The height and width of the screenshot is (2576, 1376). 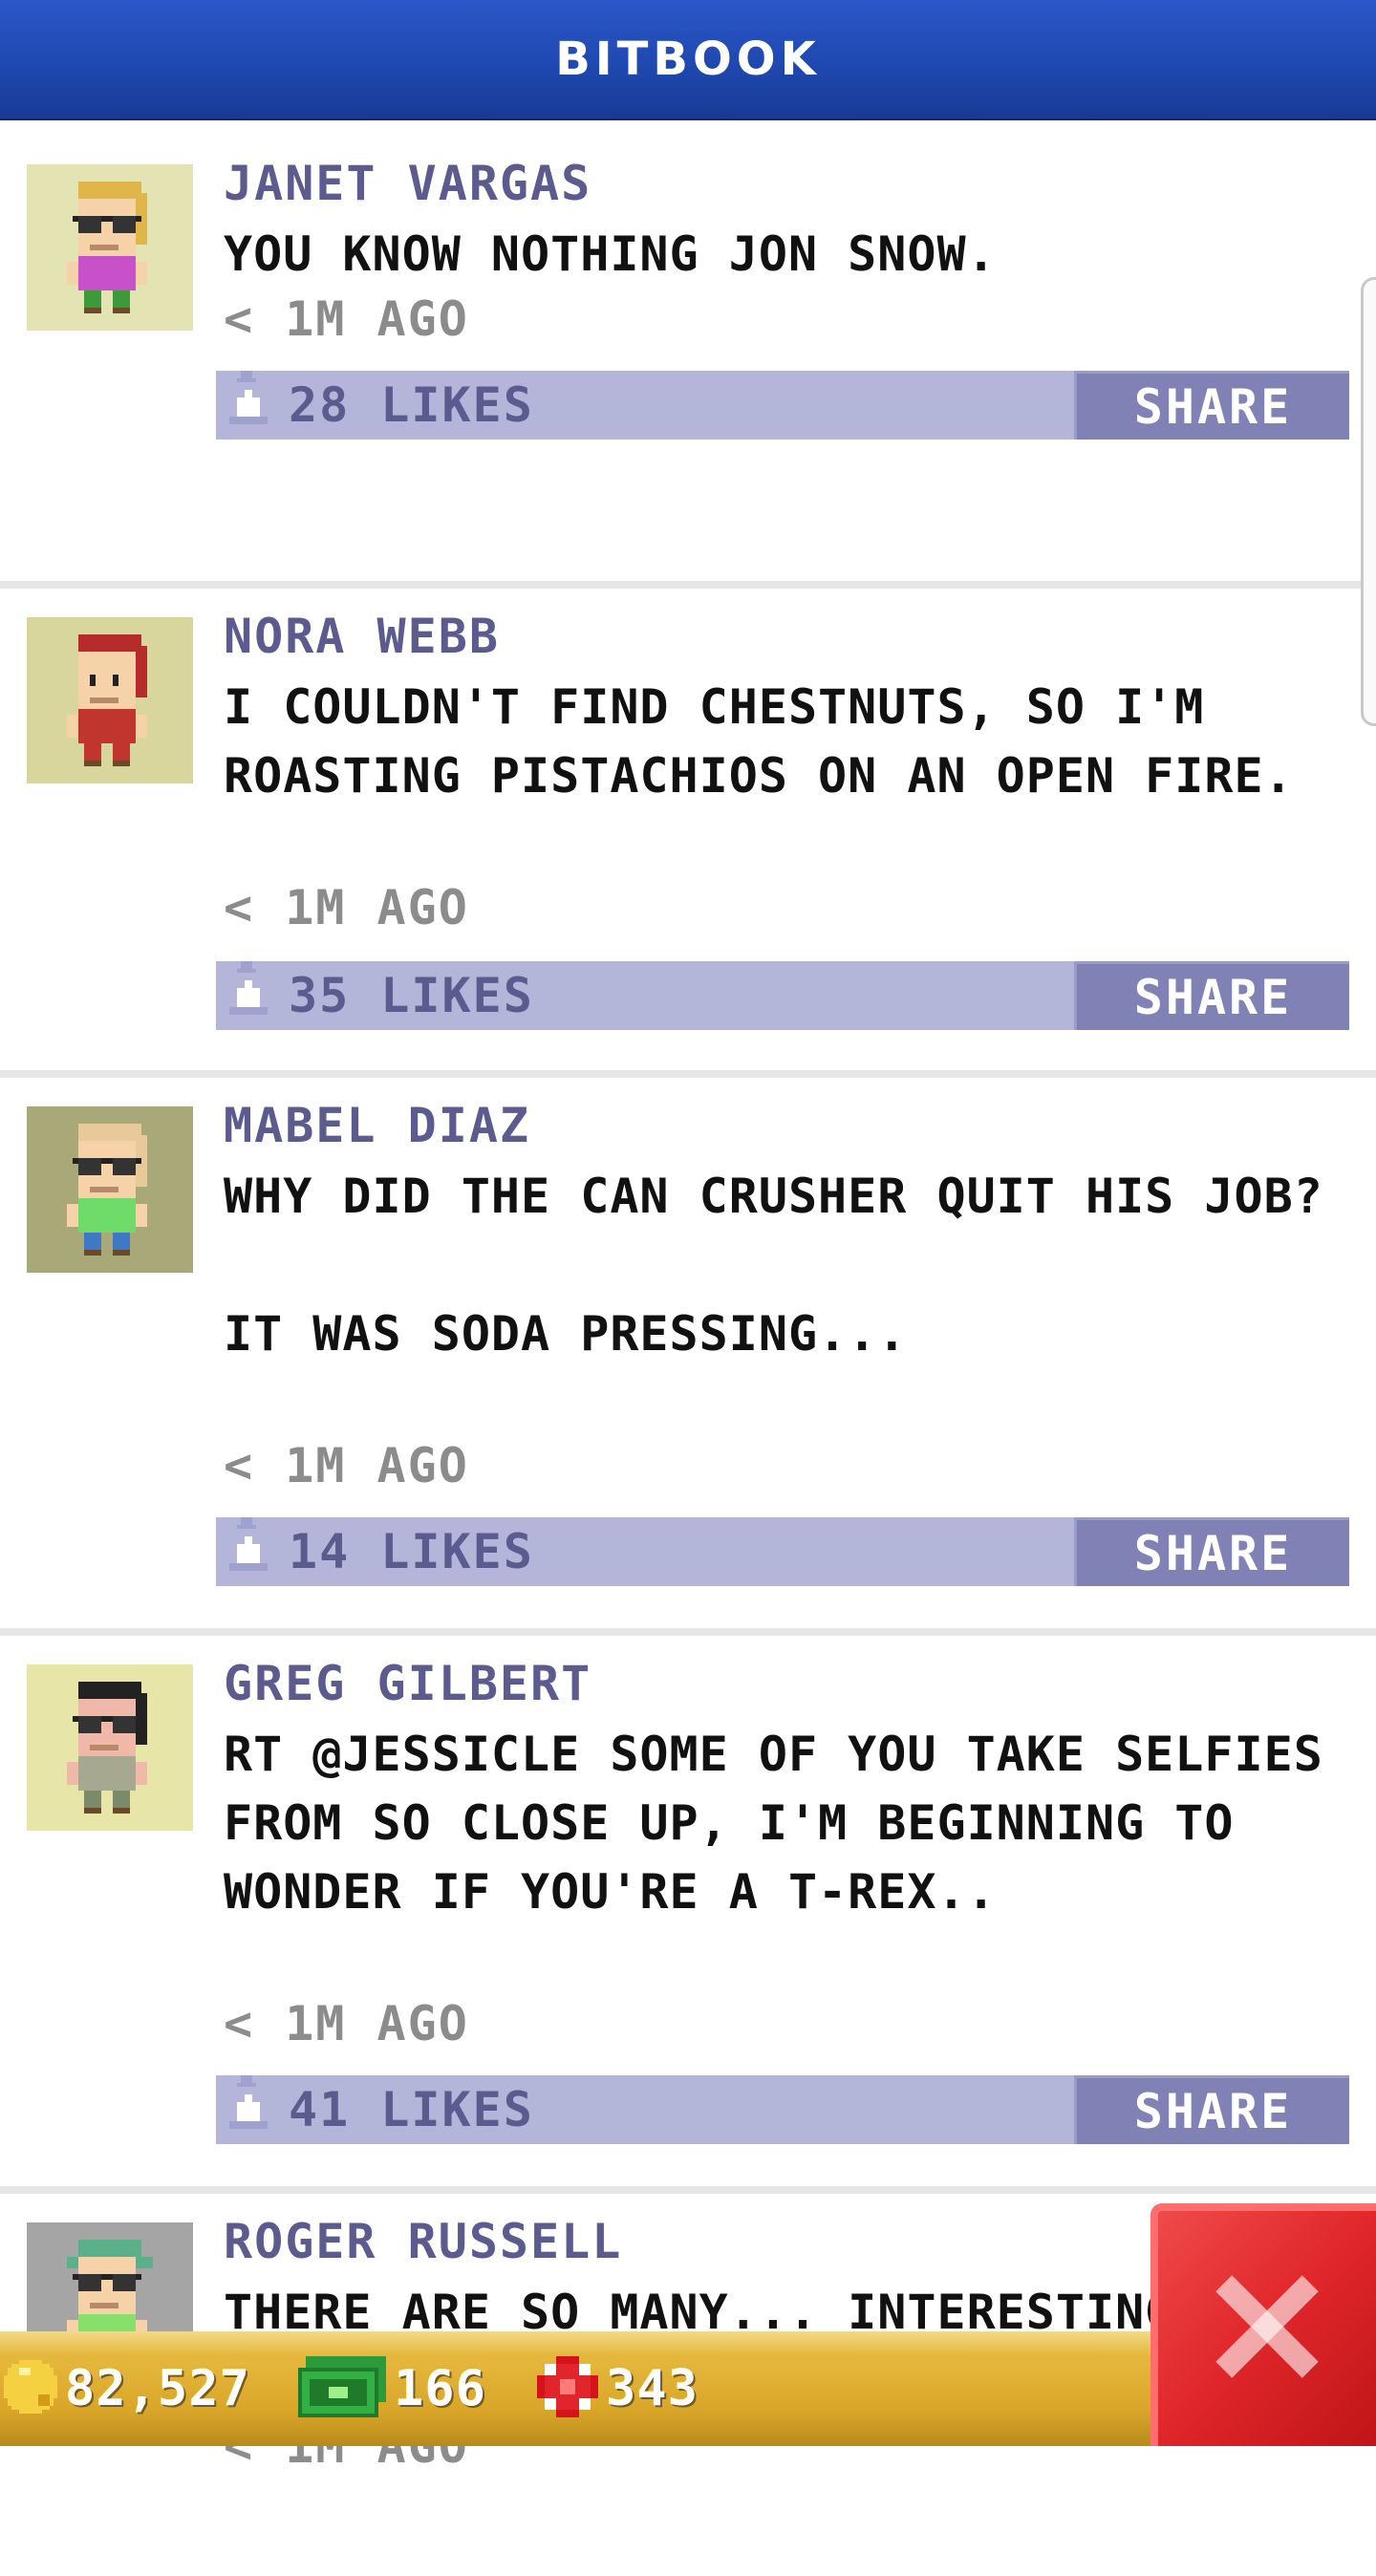 What do you see at coordinates (423, 2241) in the screenshot?
I see `post-author: ROGER RUSSELL` at bounding box center [423, 2241].